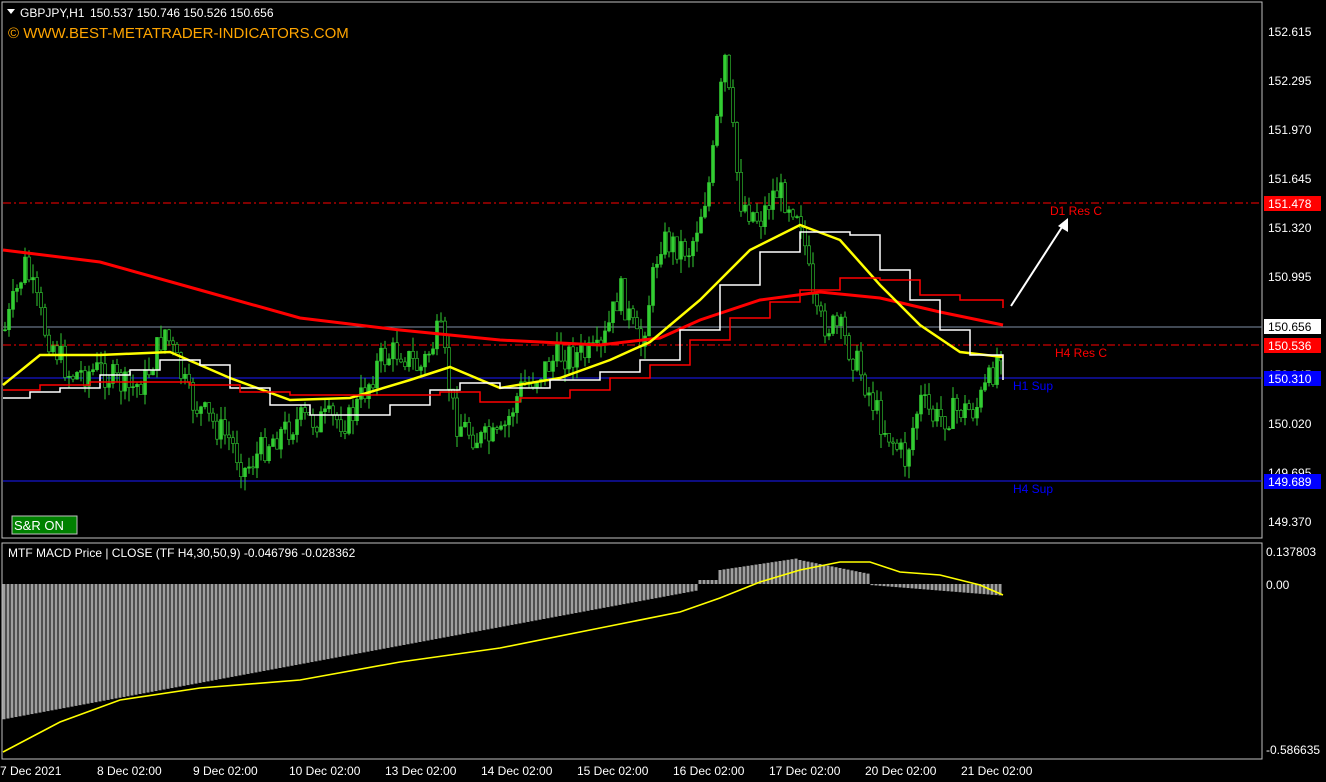 This screenshot has width=1326, height=782. Describe the element at coordinates (44, 525) in the screenshot. I see `sr-toggle-button: S&R ON` at that location.